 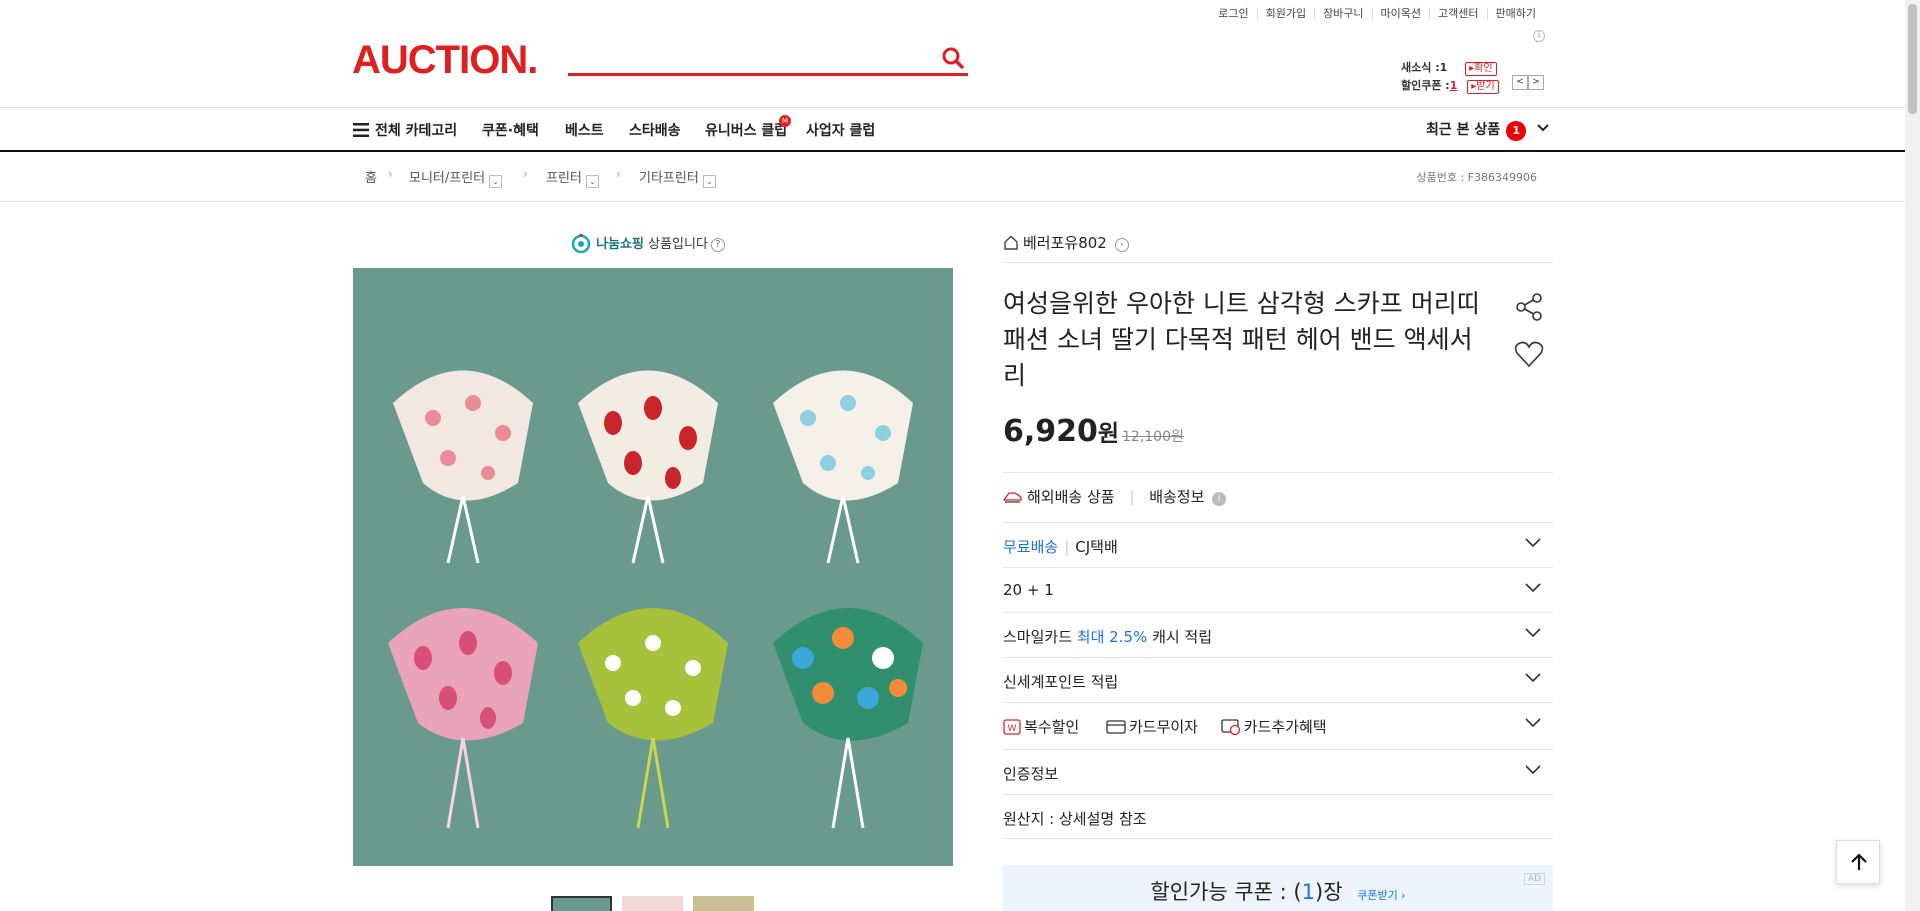 What do you see at coordinates (953, 58) in the screenshot?
I see `search-icon` at bounding box center [953, 58].